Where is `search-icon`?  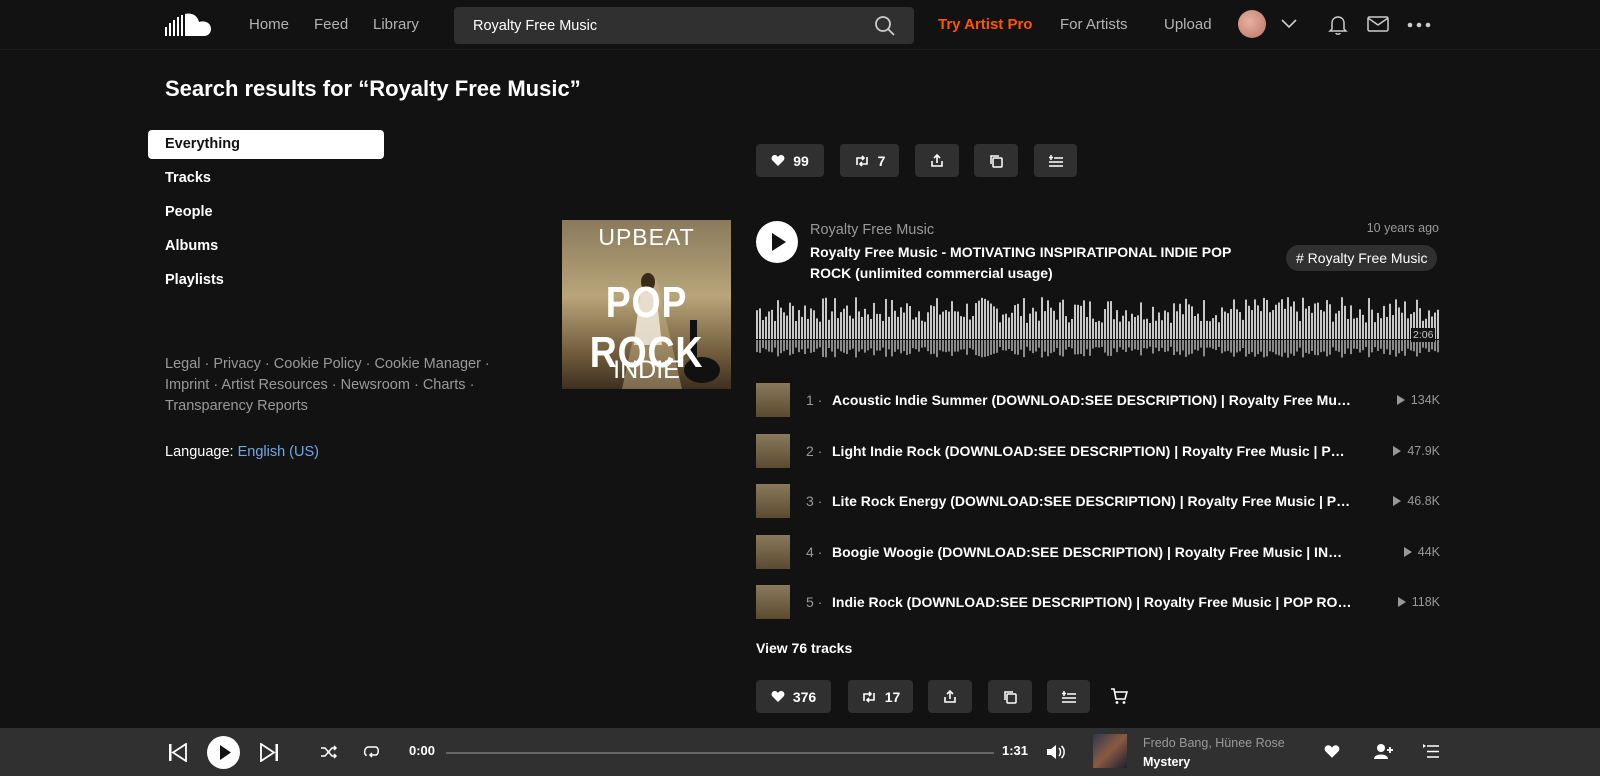 search-icon is located at coordinates (885, 26).